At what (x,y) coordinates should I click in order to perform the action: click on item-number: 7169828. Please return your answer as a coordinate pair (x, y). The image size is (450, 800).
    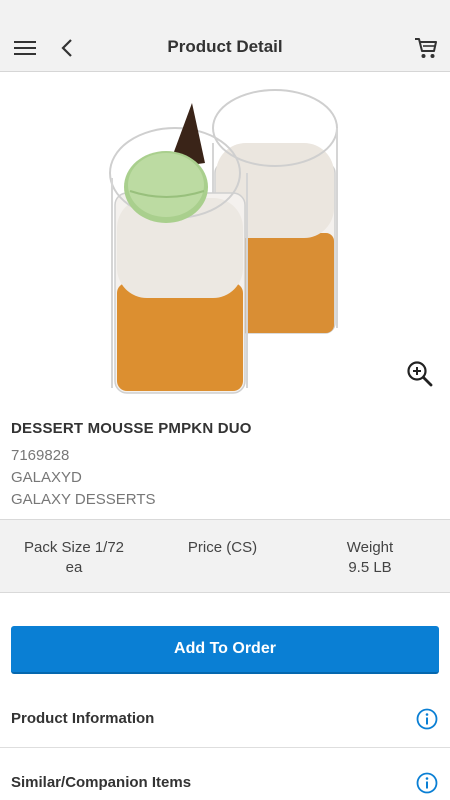
    Looking at the image, I should click on (40, 455).